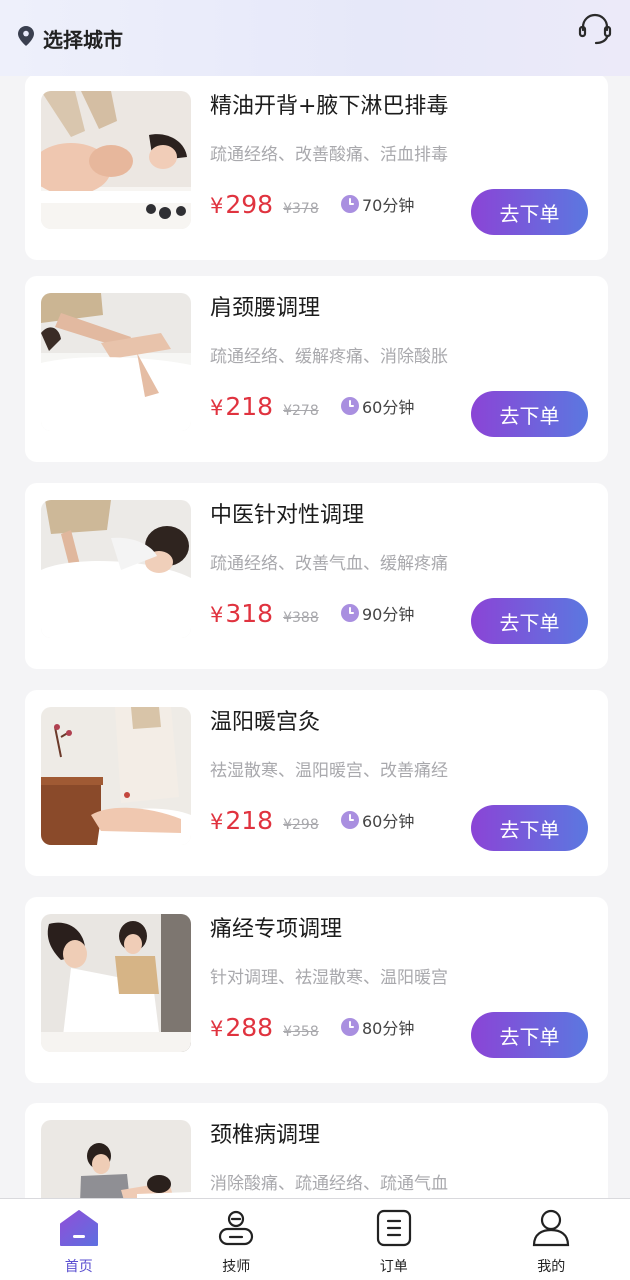  Describe the element at coordinates (265, 722) in the screenshot. I see `service-title: 温阳暖宫灸` at that location.